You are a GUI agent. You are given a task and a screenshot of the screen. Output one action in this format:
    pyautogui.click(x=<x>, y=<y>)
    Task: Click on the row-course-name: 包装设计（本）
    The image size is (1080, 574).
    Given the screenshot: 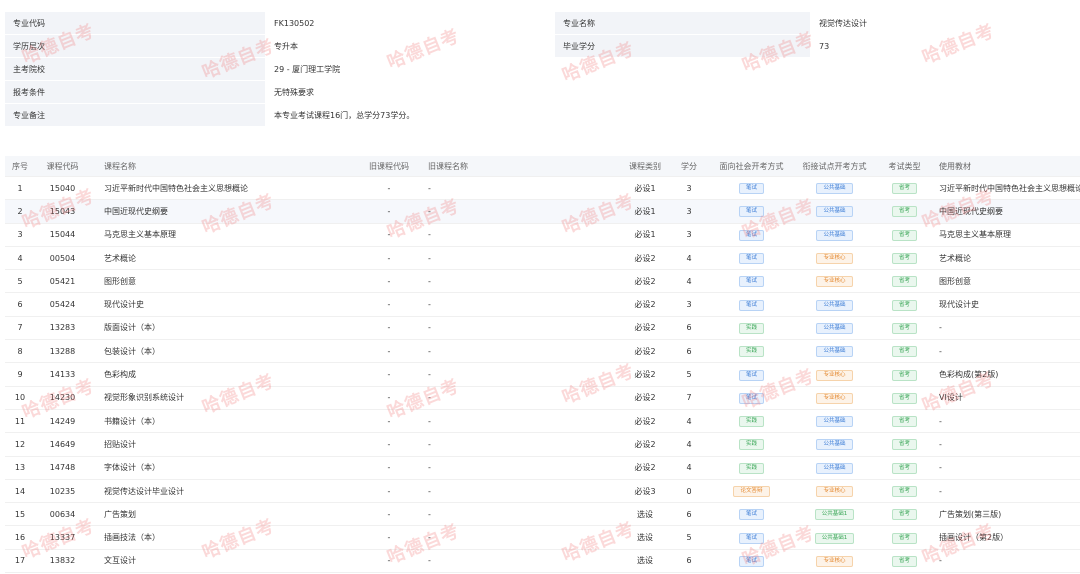 What is the action you would take?
    pyautogui.click(x=132, y=351)
    